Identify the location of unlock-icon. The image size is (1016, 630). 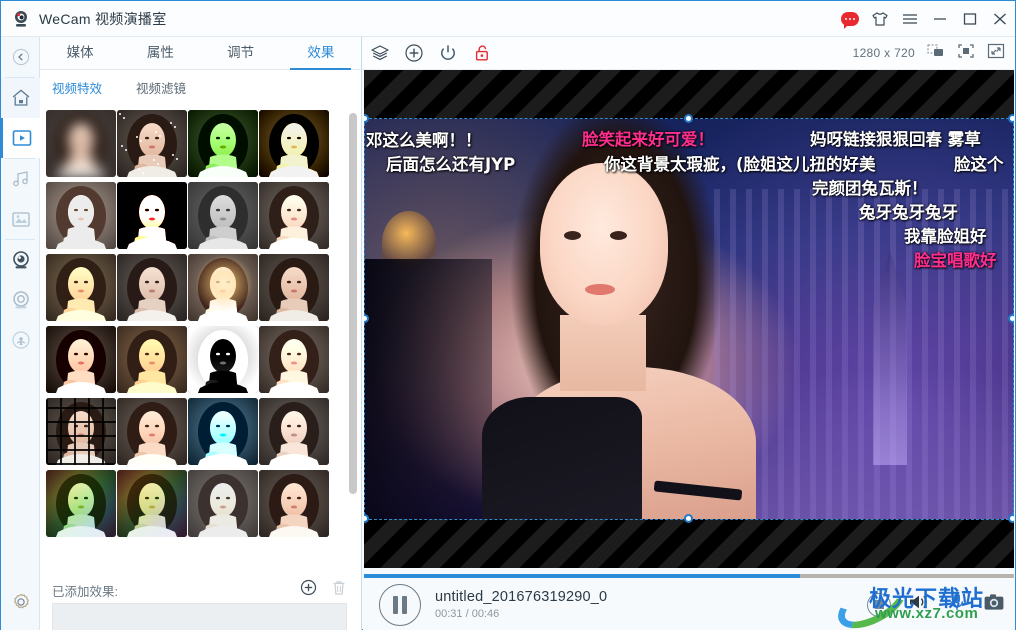
(482, 53).